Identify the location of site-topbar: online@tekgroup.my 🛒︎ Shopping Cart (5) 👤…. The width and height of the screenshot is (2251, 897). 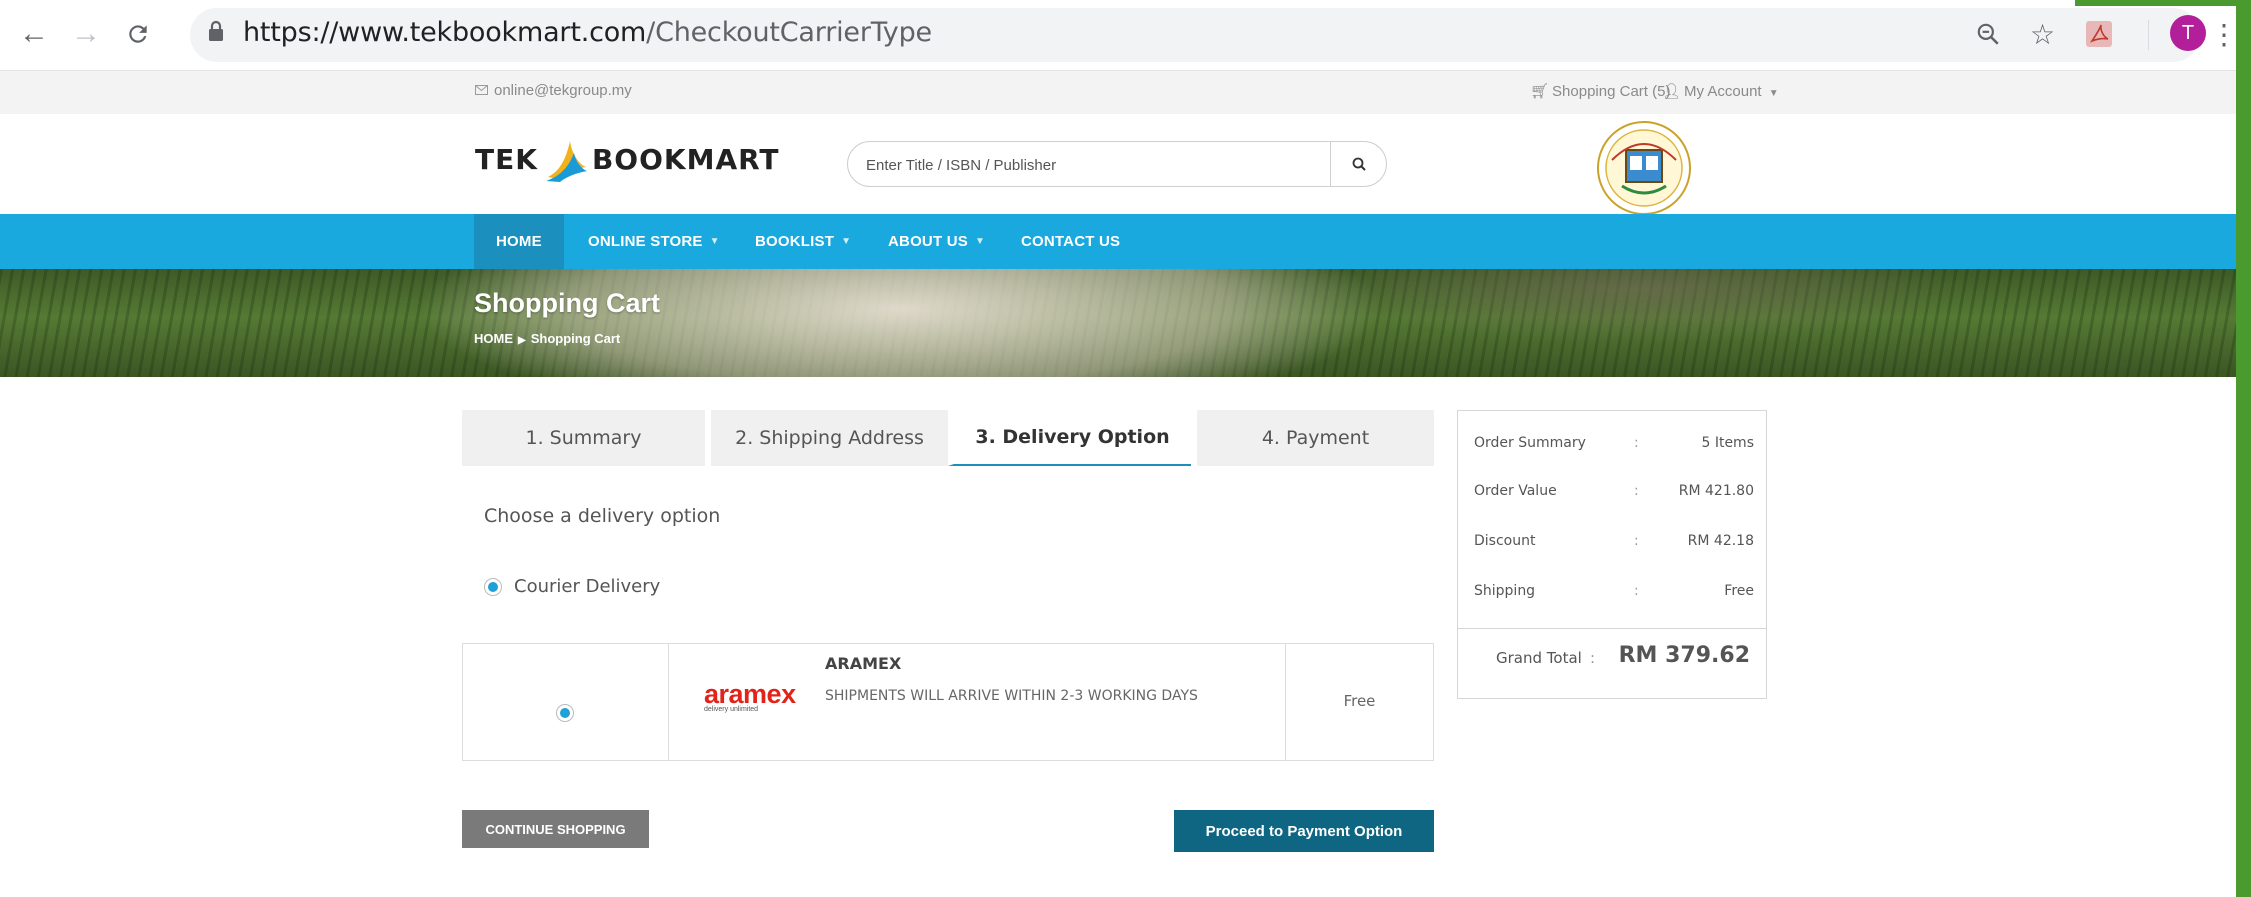
(1118, 92).